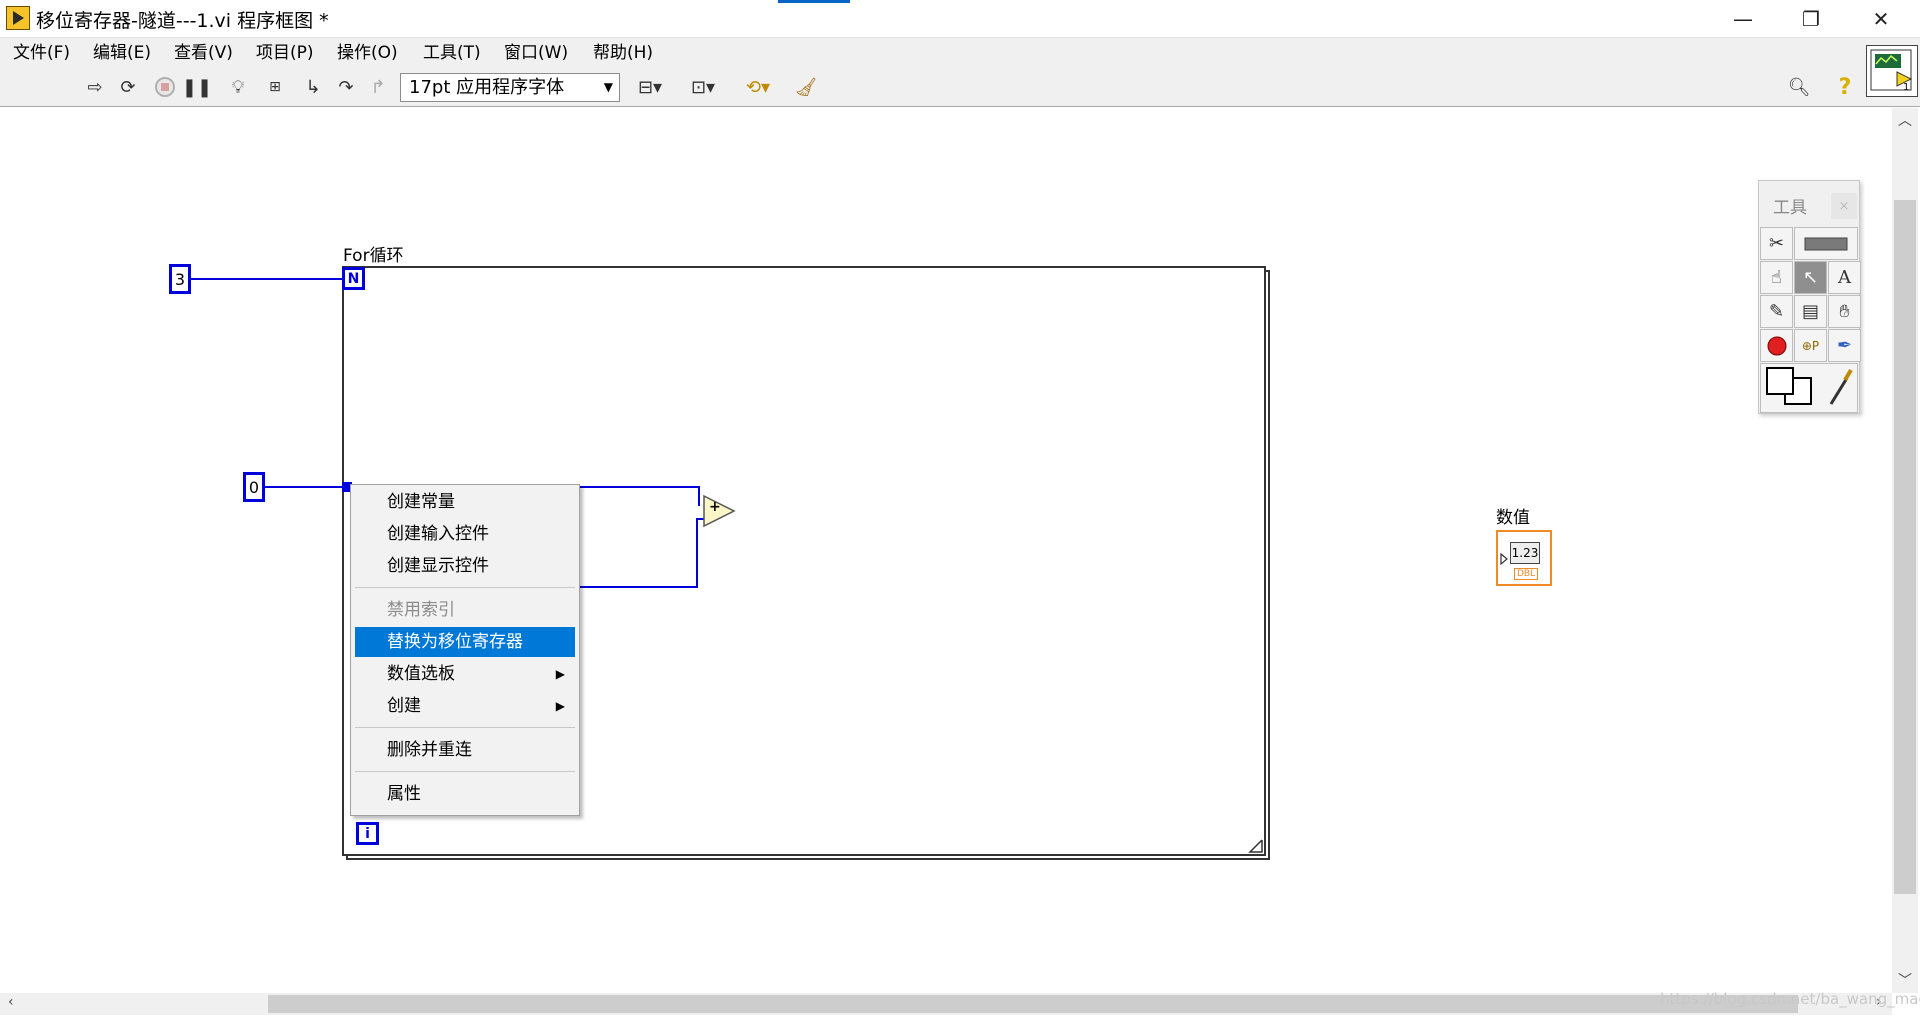 The height and width of the screenshot is (1018, 1920). What do you see at coordinates (346, 87) in the screenshot?
I see `step-over-icon: ↷` at bounding box center [346, 87].